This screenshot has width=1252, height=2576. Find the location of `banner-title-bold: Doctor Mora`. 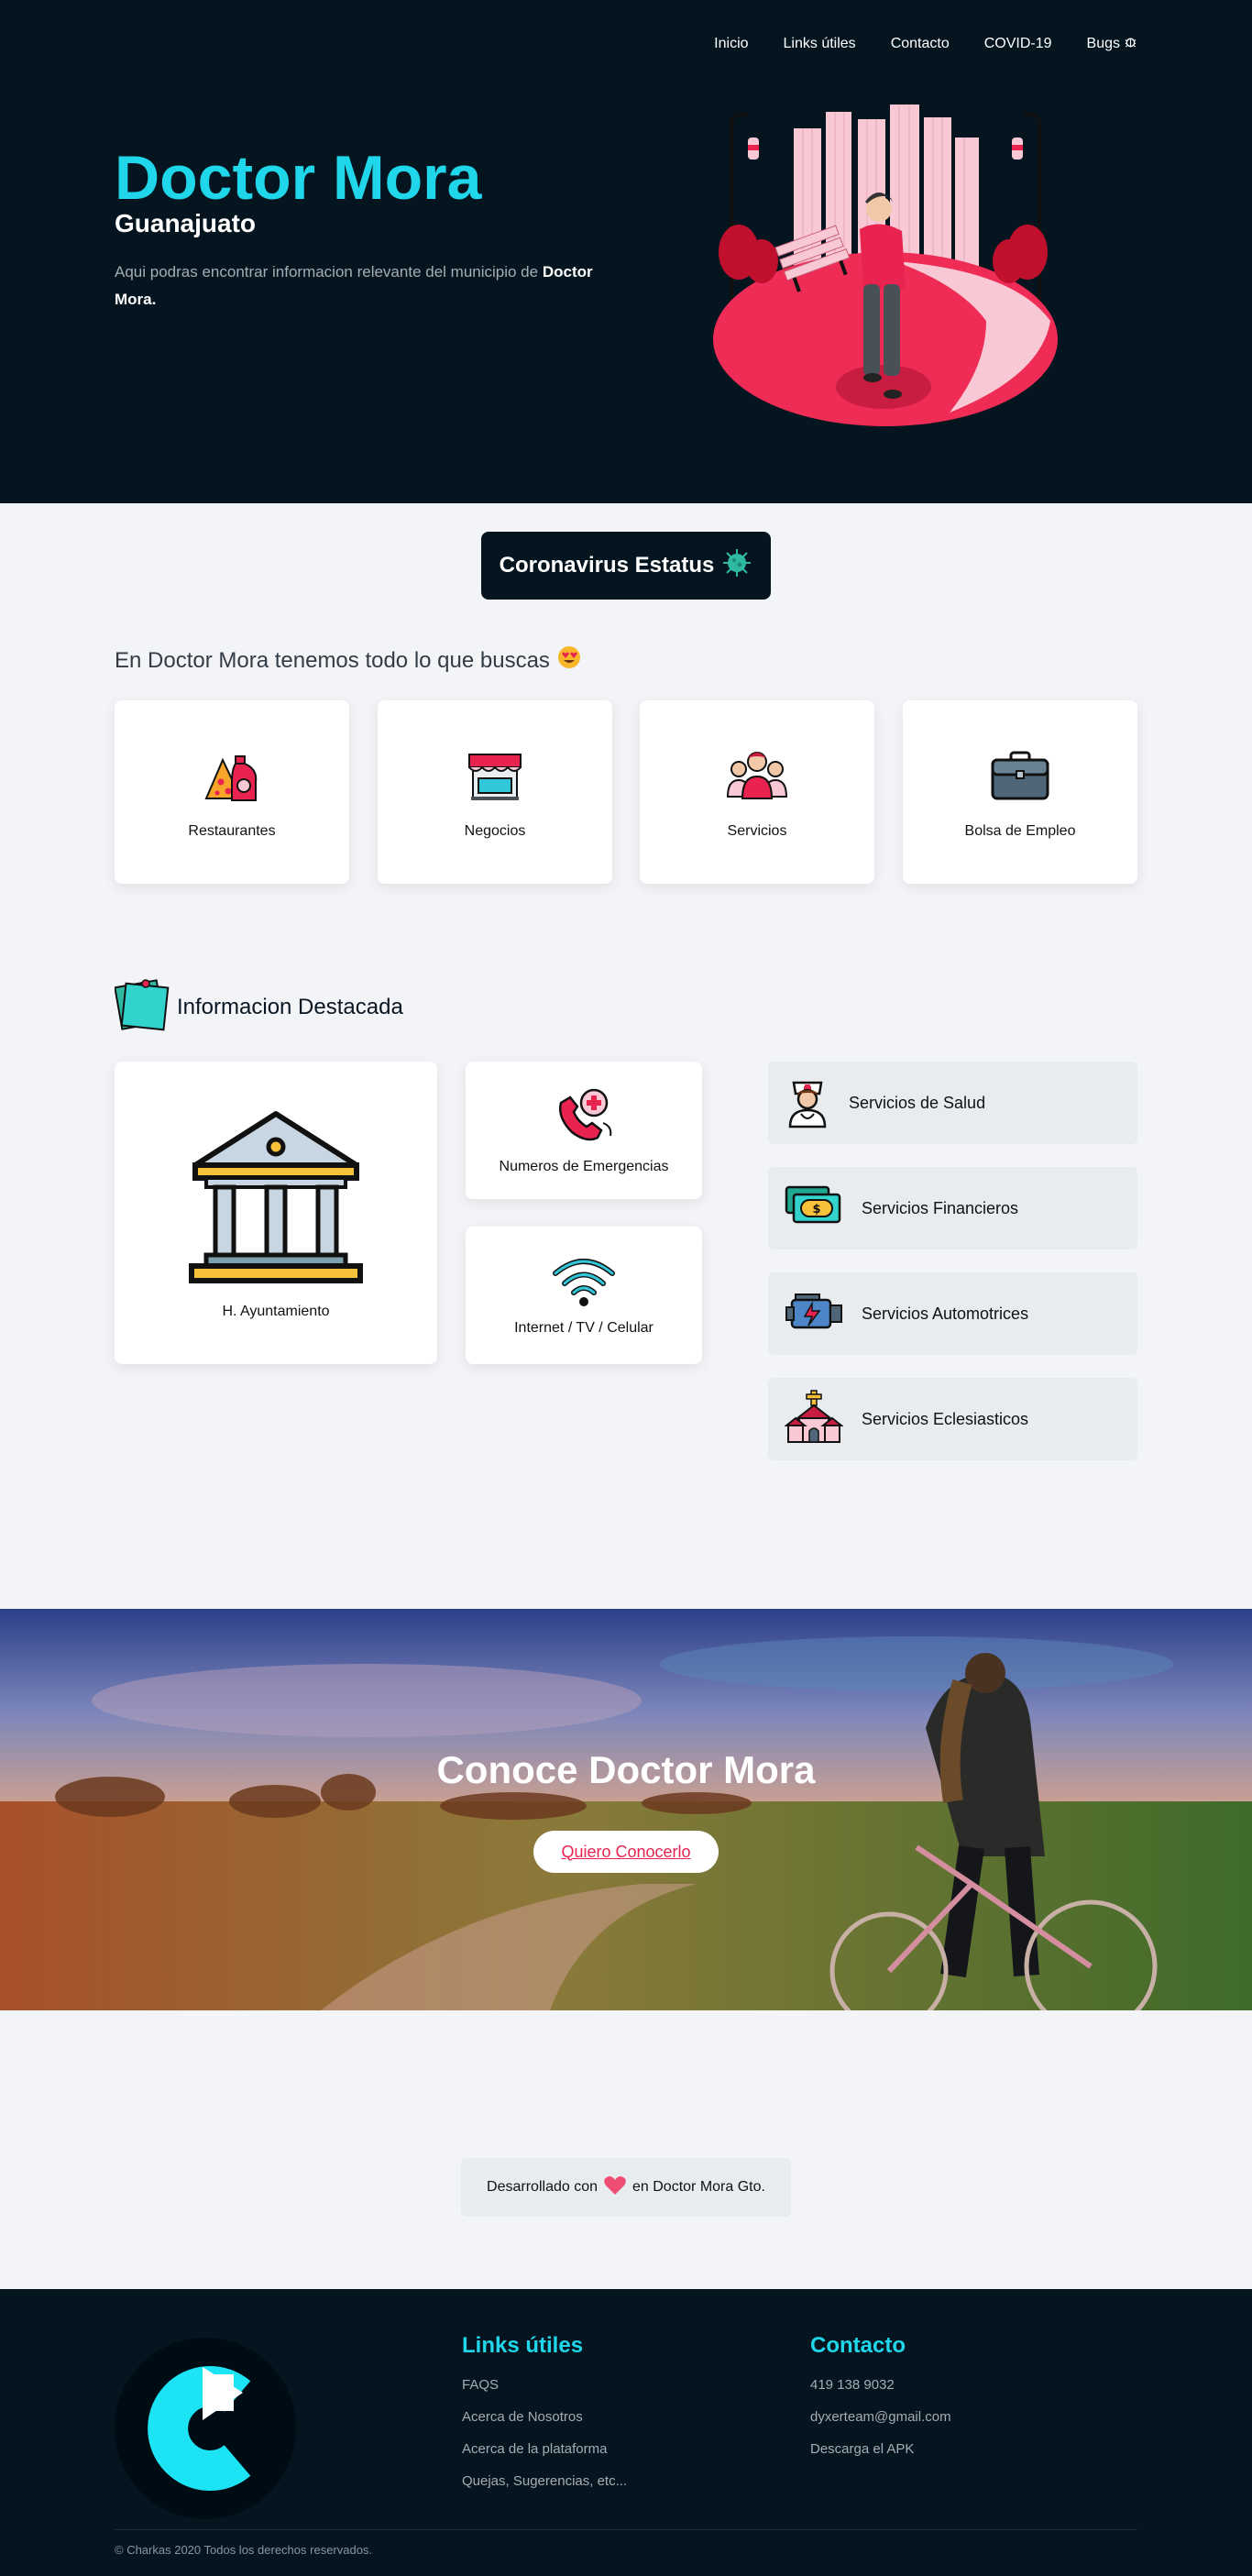

banner-title-bold: Doctor Mora is located at coordinates (702, 1769).